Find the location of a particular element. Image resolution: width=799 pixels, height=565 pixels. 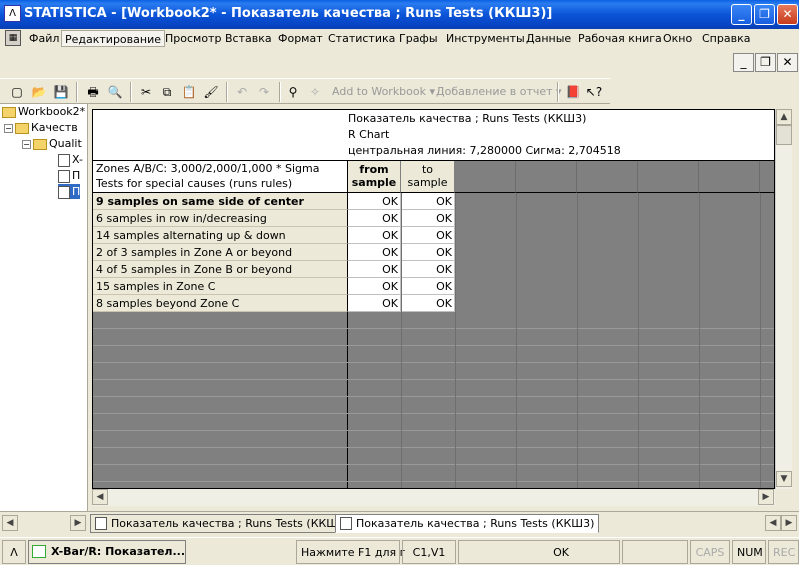

tree-item-spreadsheet-selected: П is located at coordinates (69, 191).